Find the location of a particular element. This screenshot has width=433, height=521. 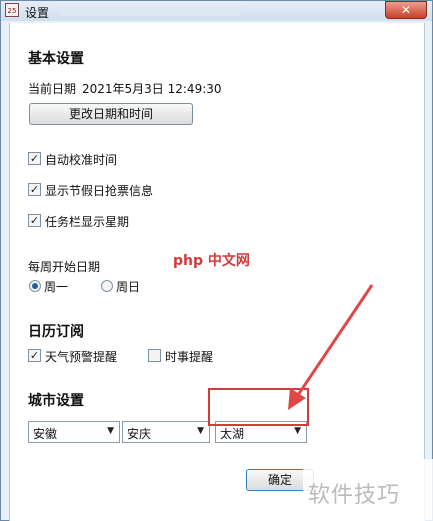

arrow-head is located at coordinates (297, 399).